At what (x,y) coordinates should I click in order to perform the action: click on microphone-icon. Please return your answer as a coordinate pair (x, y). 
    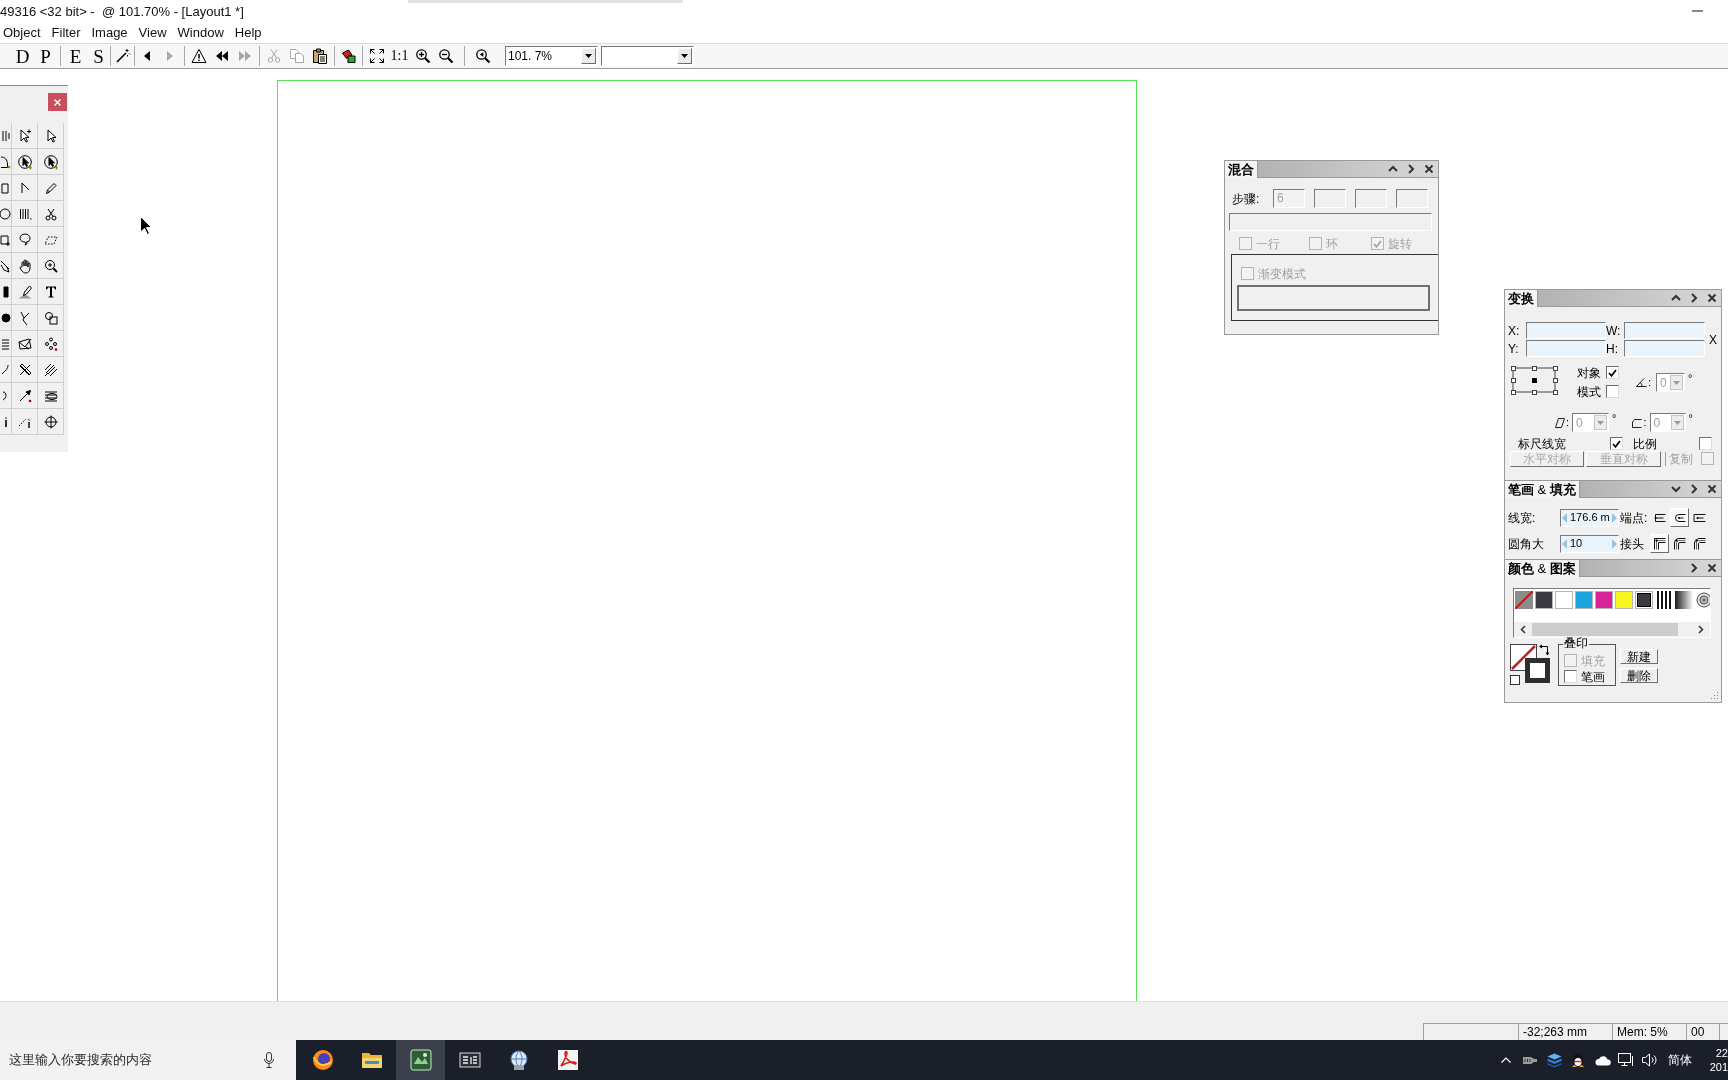
    Looking at the image, I should click on (269, 1060).